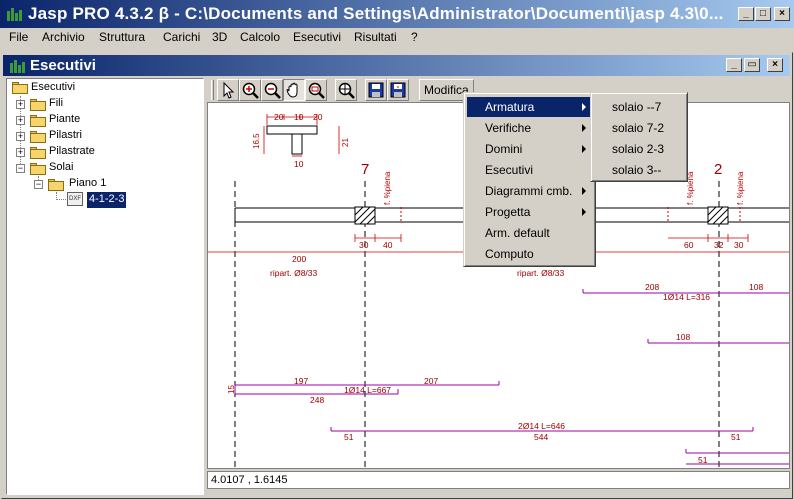 This screenshot has width=794, height=499. Describe the element at coordinates (65, 137) in the screenshot. I see `tree-item-pilastri: Pilastri` at that location.